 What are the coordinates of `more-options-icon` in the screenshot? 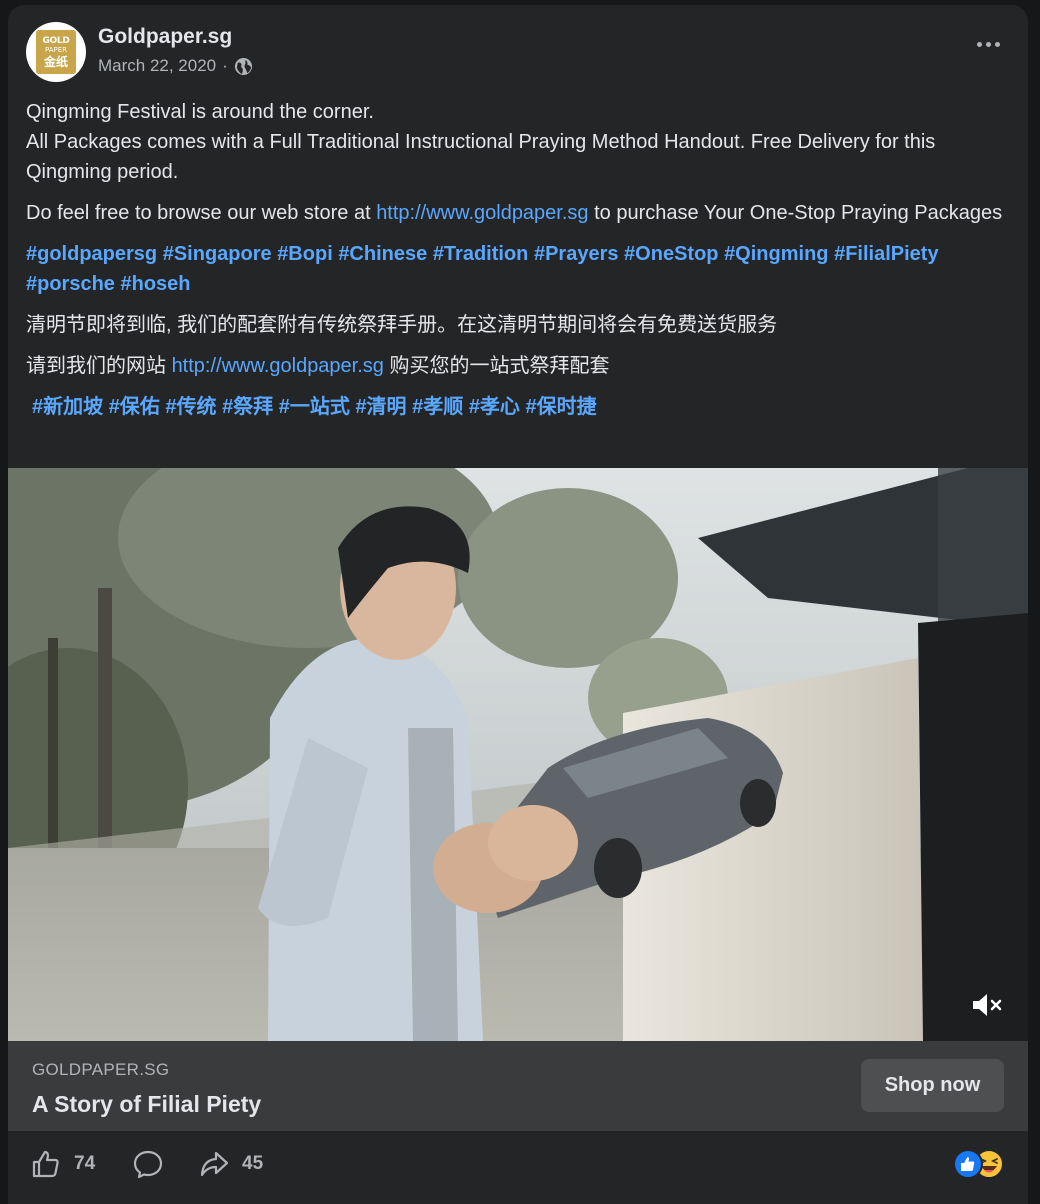 It's located at (988, 44).